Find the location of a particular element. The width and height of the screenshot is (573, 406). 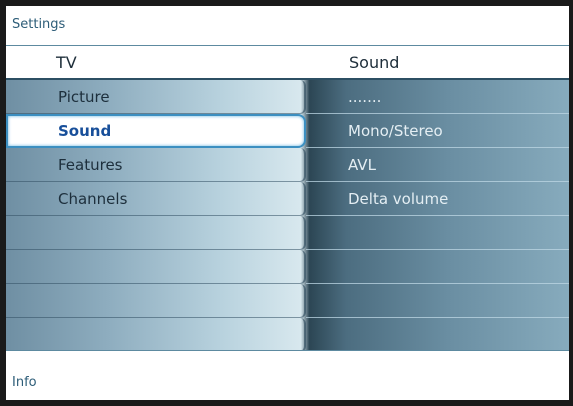

menu-item-label: Sound is located at coordinates (85, 131).